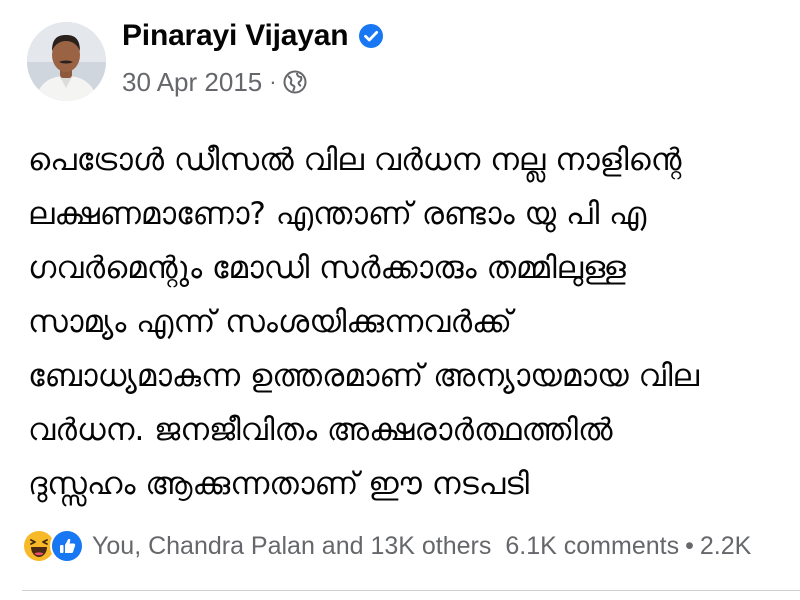  Describe the element at coordinates (270, 322) in the screenshot. I see `post-text-line: സാമ്യം എന്ന് സംശയിക്കുന്നവർക്ക്` at that location.